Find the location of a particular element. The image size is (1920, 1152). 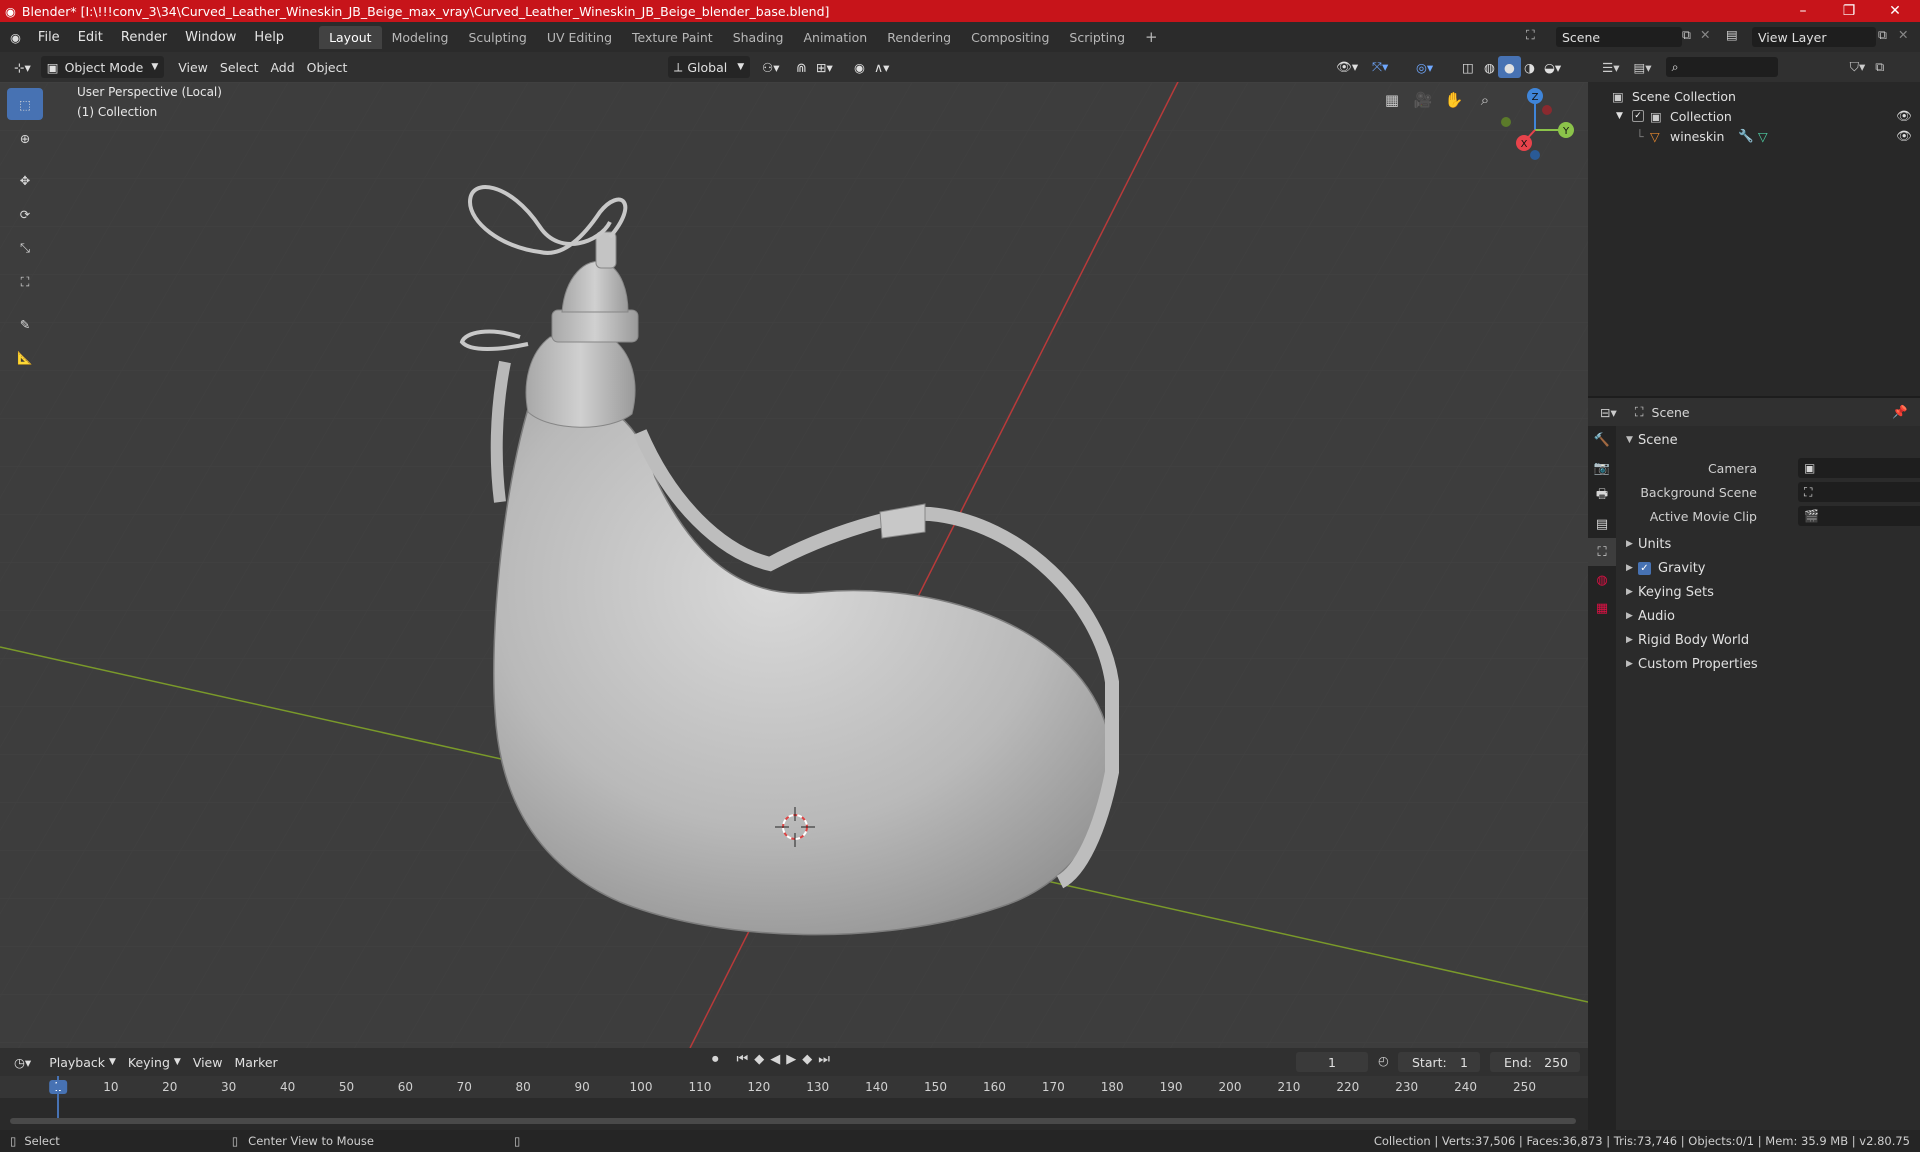

expand-icon: ▼ is located at coordinates (1619, 116).